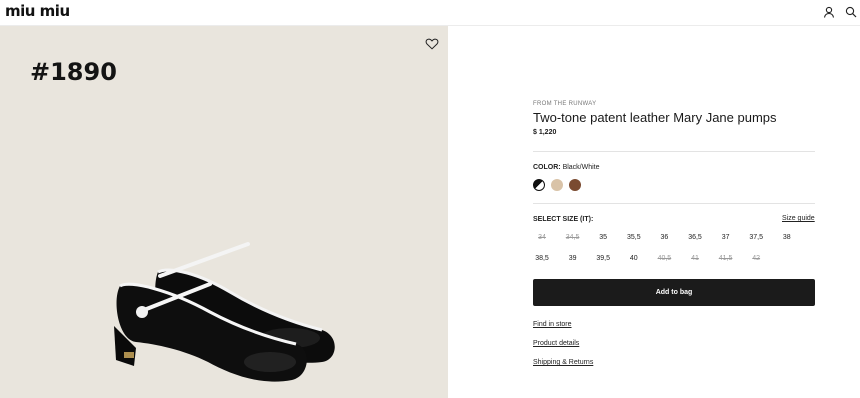 This screenshot has height=398, width=860. I want to click on size-option: 34, so click(542, 237).